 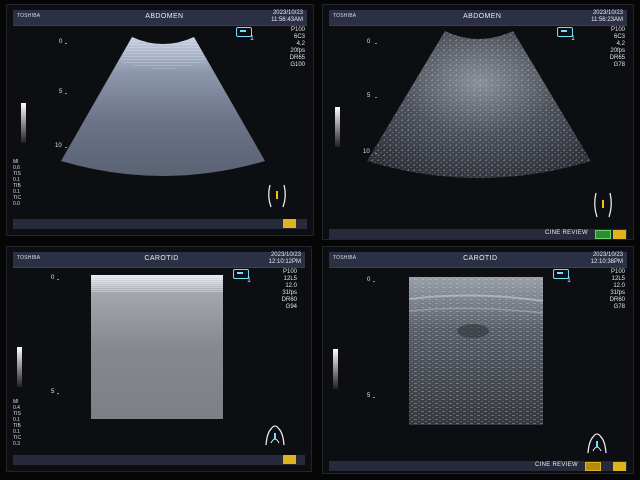 I want to click on safety-index-panel: MI 0.6 TIS 0.1 TIB 0.1 TIC 0.0, so click(x=17, y=183).